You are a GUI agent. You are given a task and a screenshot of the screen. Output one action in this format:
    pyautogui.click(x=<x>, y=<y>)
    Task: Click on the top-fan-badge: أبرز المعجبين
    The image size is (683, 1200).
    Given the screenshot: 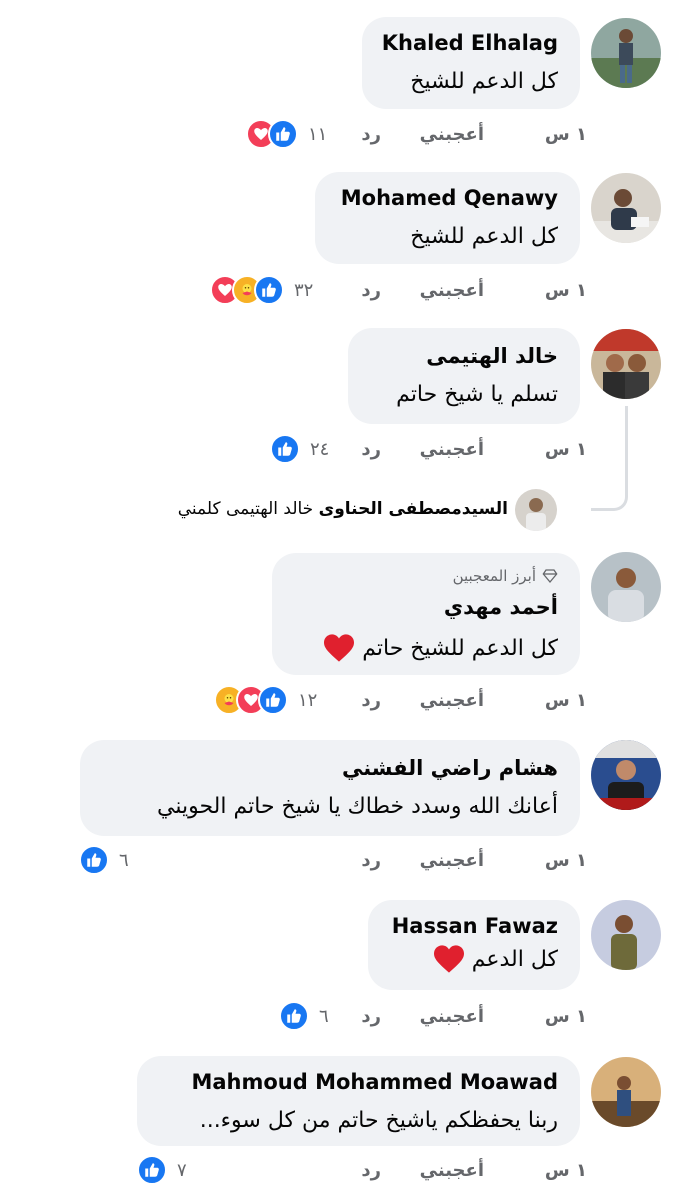 What is the action you would take?
    pyautogui.click(x=505, y=576)
    